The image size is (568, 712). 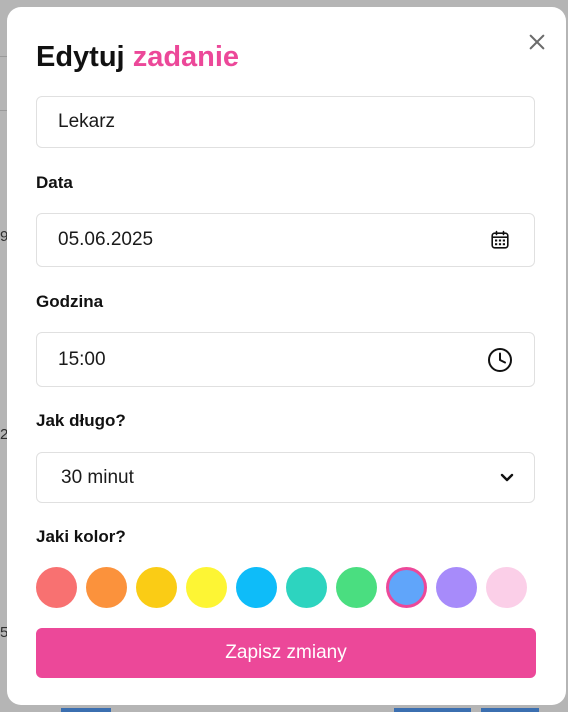 I want to click on task-name-value: Lekarz, so click(x=87, y=121).